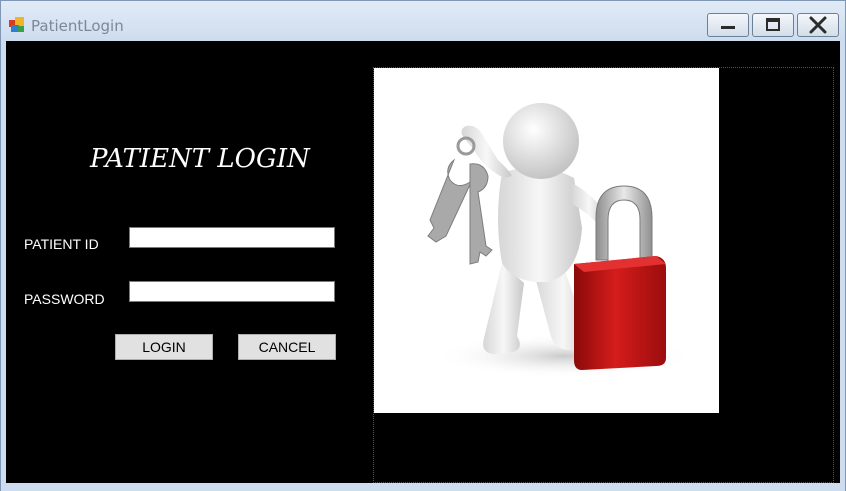 This screenshot has width=846, height=491. I want to click on password-label: PASSWORD, so click(64, 299).